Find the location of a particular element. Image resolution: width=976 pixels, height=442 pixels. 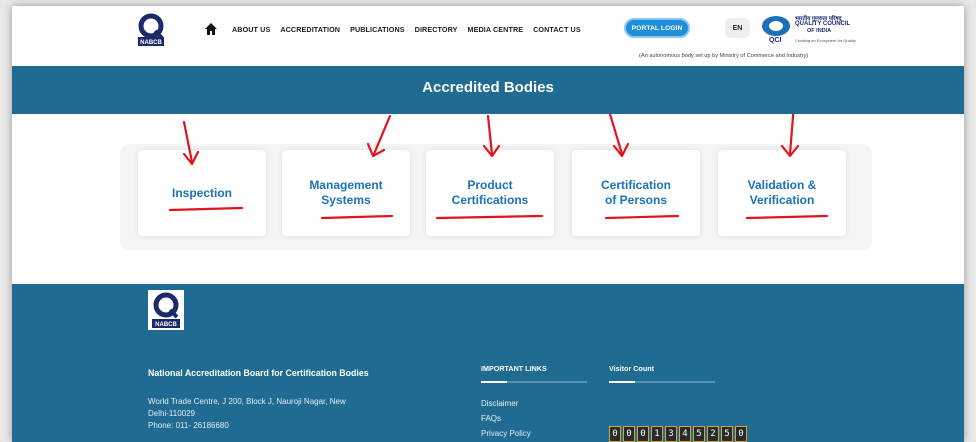

portal-login-button: PORTAL LOGIN is located at coordinates (657, 28).